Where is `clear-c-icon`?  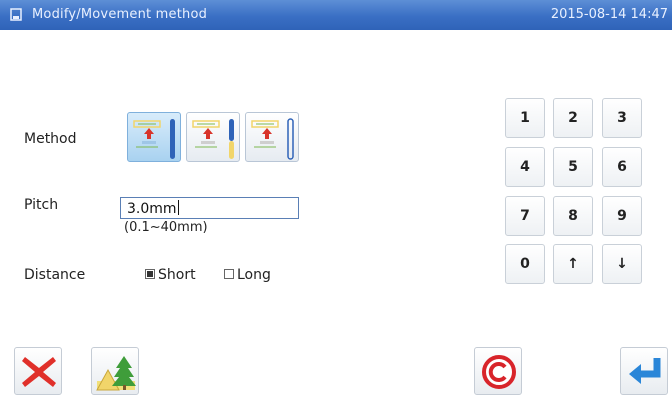
clear-c-icon is located at coordinates (499, 372).